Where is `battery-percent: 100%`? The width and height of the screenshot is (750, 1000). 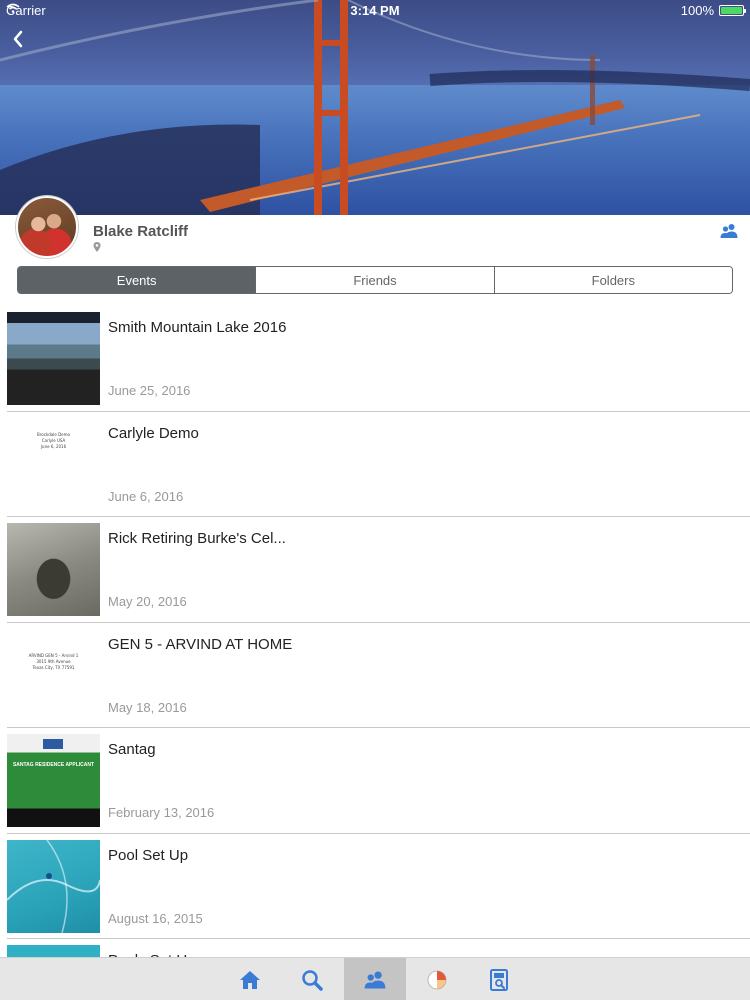 battery-percent: 100% is located at coordinates (697, 10).